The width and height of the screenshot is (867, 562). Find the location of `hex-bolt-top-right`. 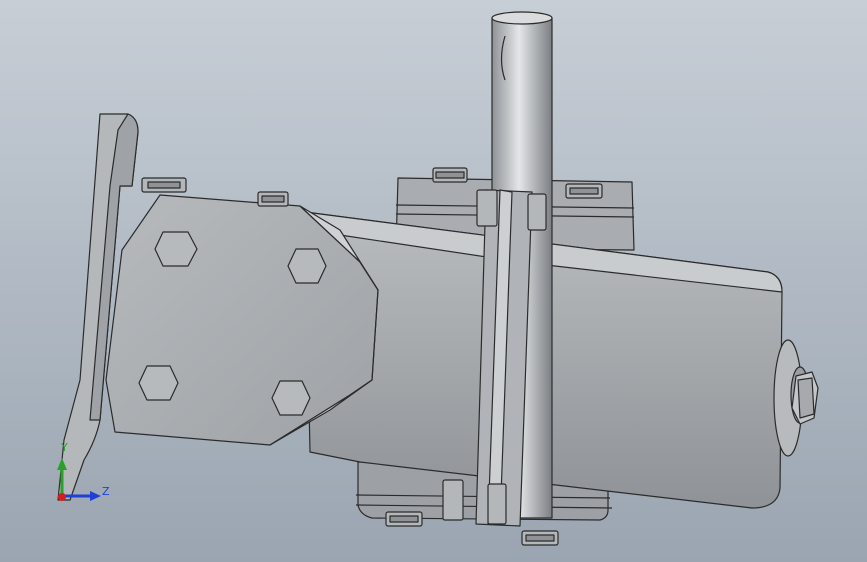

hex-bolt-top-right is located at coordinates (307, 266).